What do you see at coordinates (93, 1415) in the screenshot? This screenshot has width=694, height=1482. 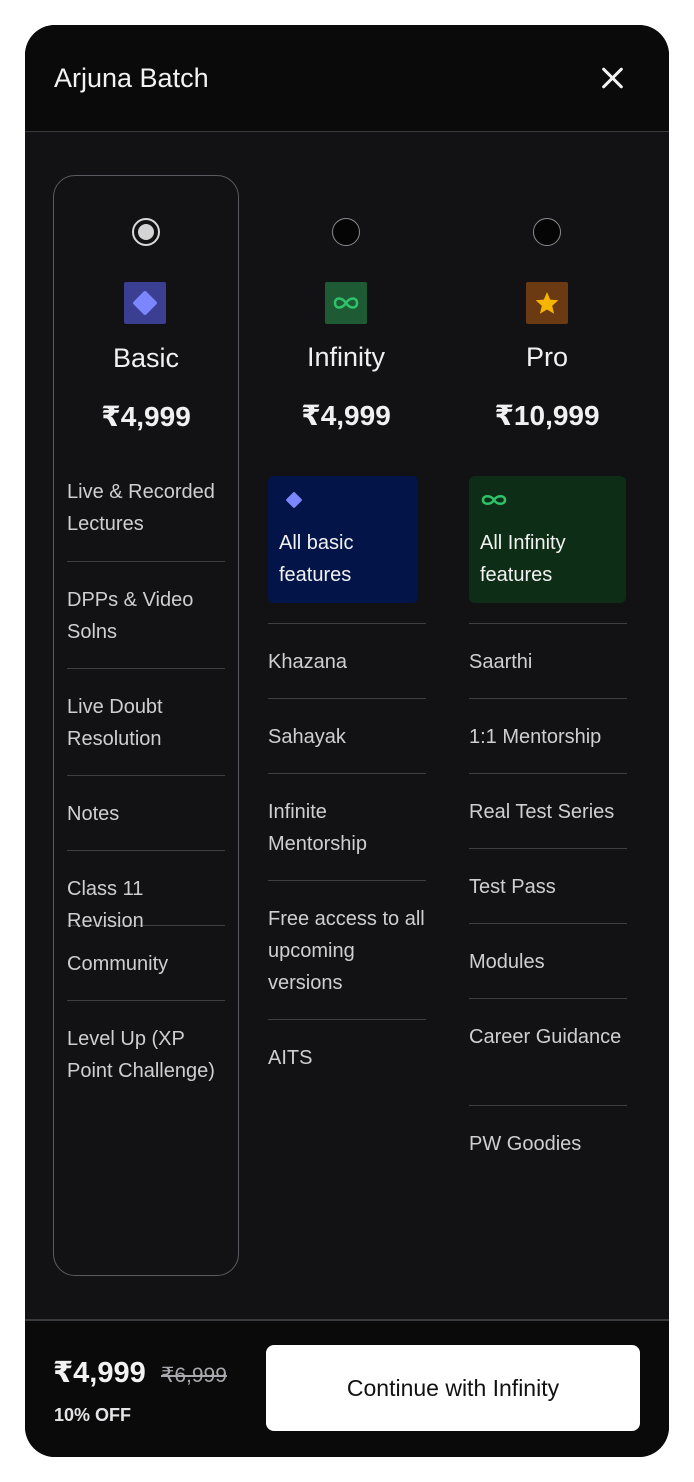 I see `discount-badge: 10% OFF` at bounding box center [93, 1415].